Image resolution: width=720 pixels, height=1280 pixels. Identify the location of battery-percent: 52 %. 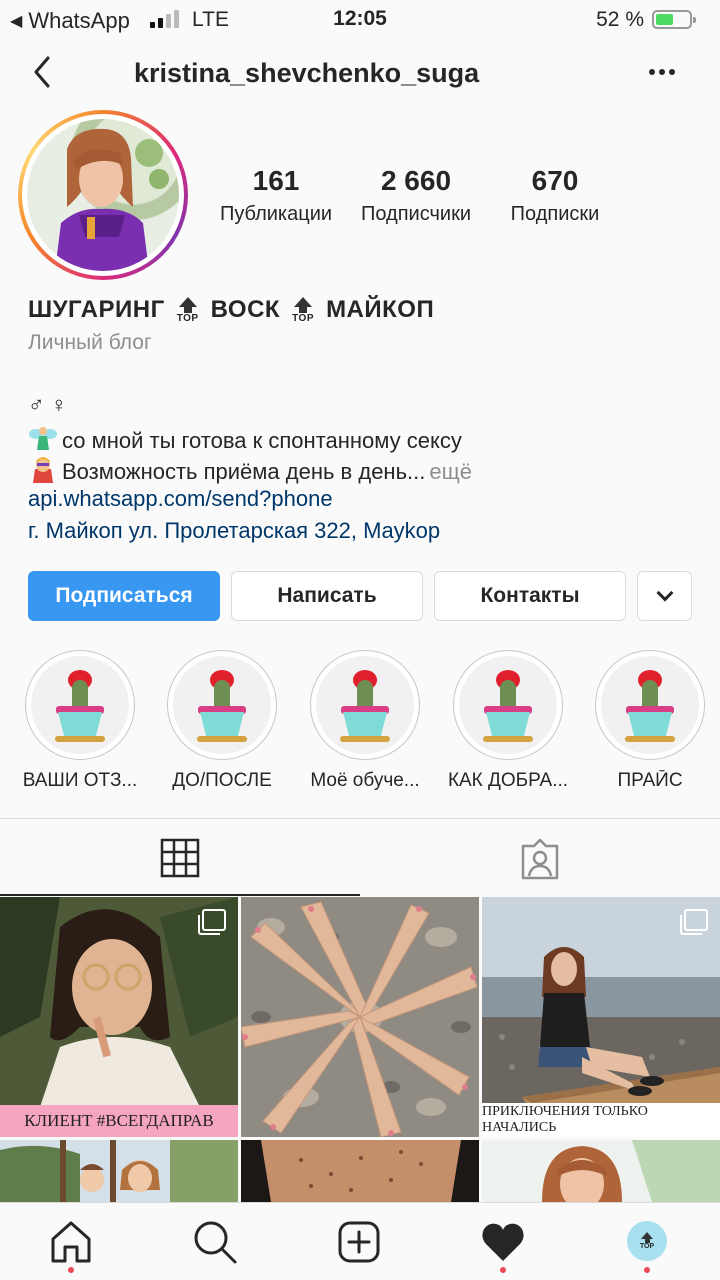
(620, 19).